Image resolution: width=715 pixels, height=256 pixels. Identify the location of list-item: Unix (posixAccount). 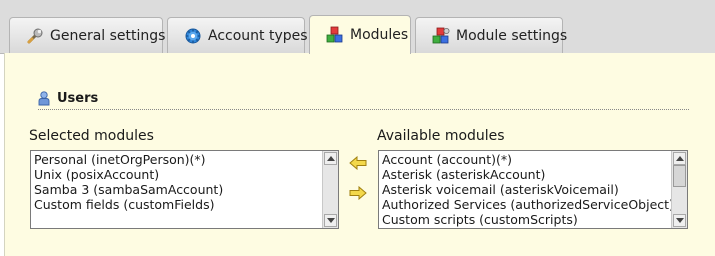
(177, 174).